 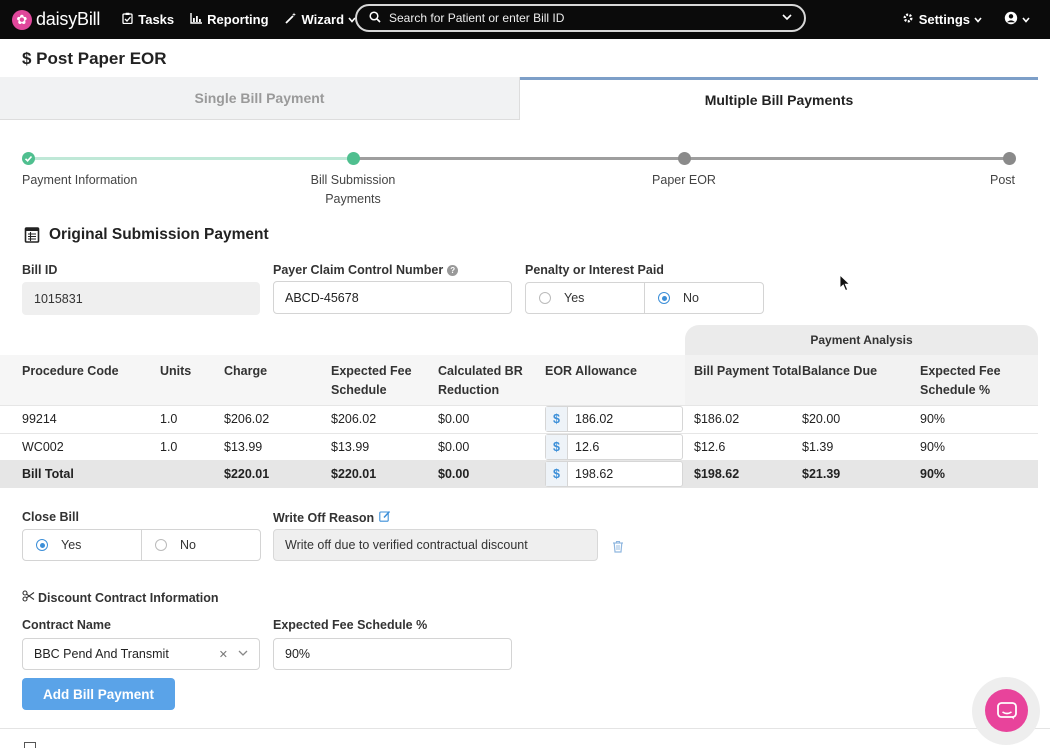 What do you see at coordinates (32, 235) in the screenshot?
I see `ledger-icon` at bounding box center [32, 235].